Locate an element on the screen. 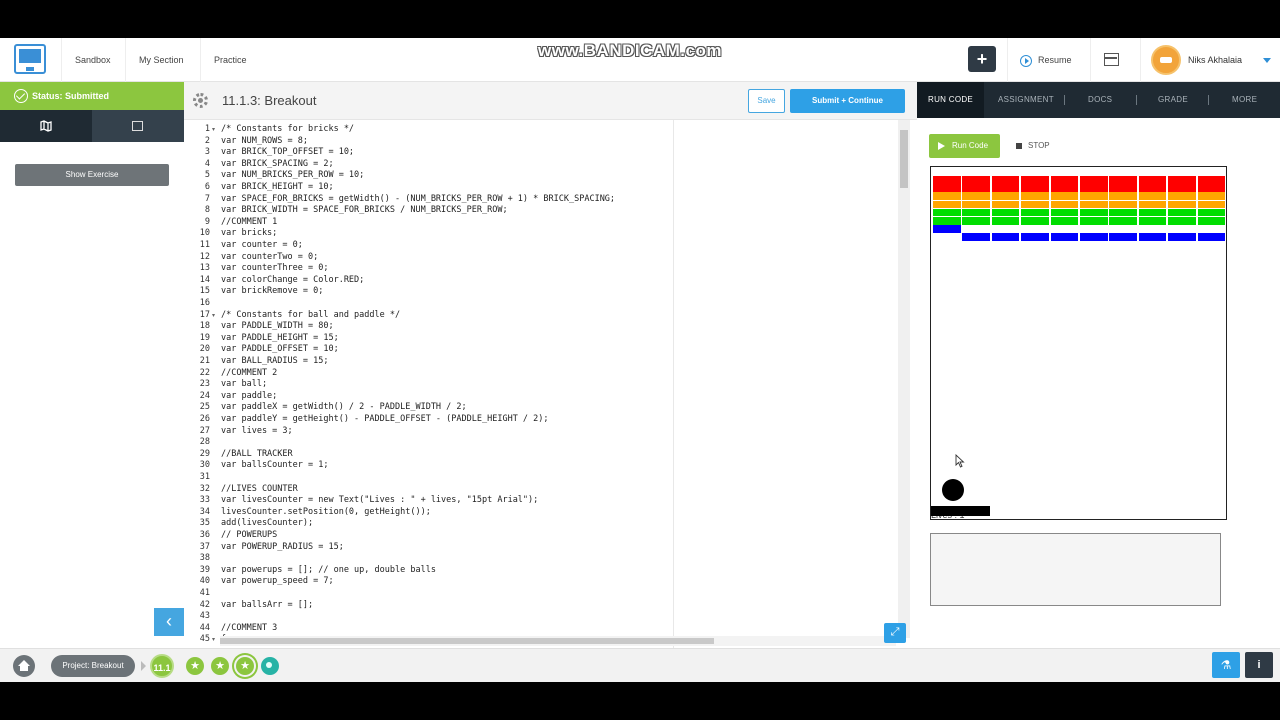  chevron-right-icon is located at coordinates (143, 666).